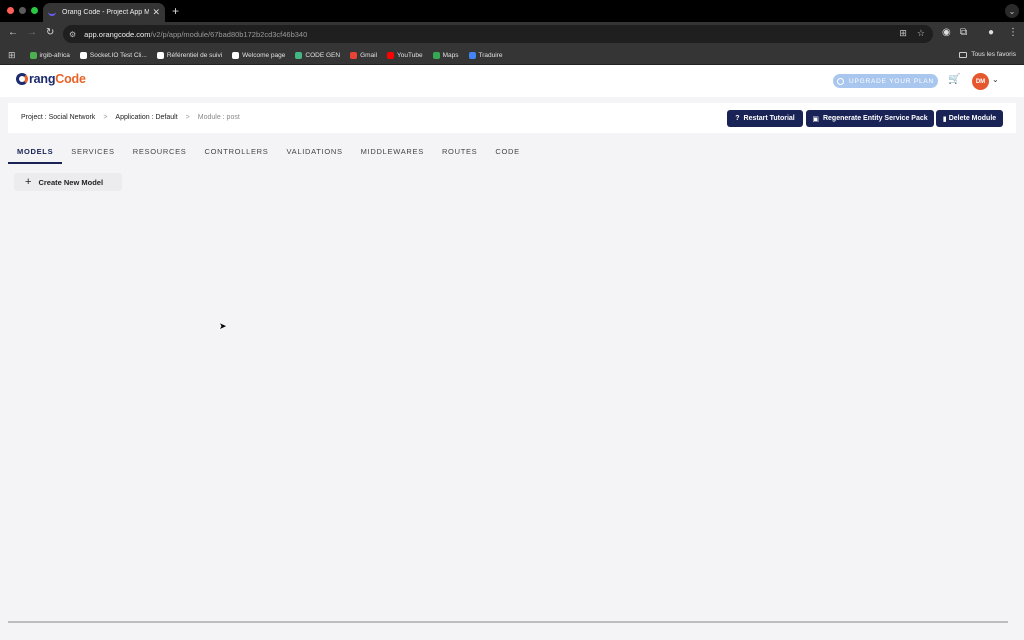 Image resolution: width=1024 pixels, height=640 pixels. What do you see at coordinates (410, 55) in the screenshot?
I see `bookmark-label: YouTube` at bounding box center [410, 55].